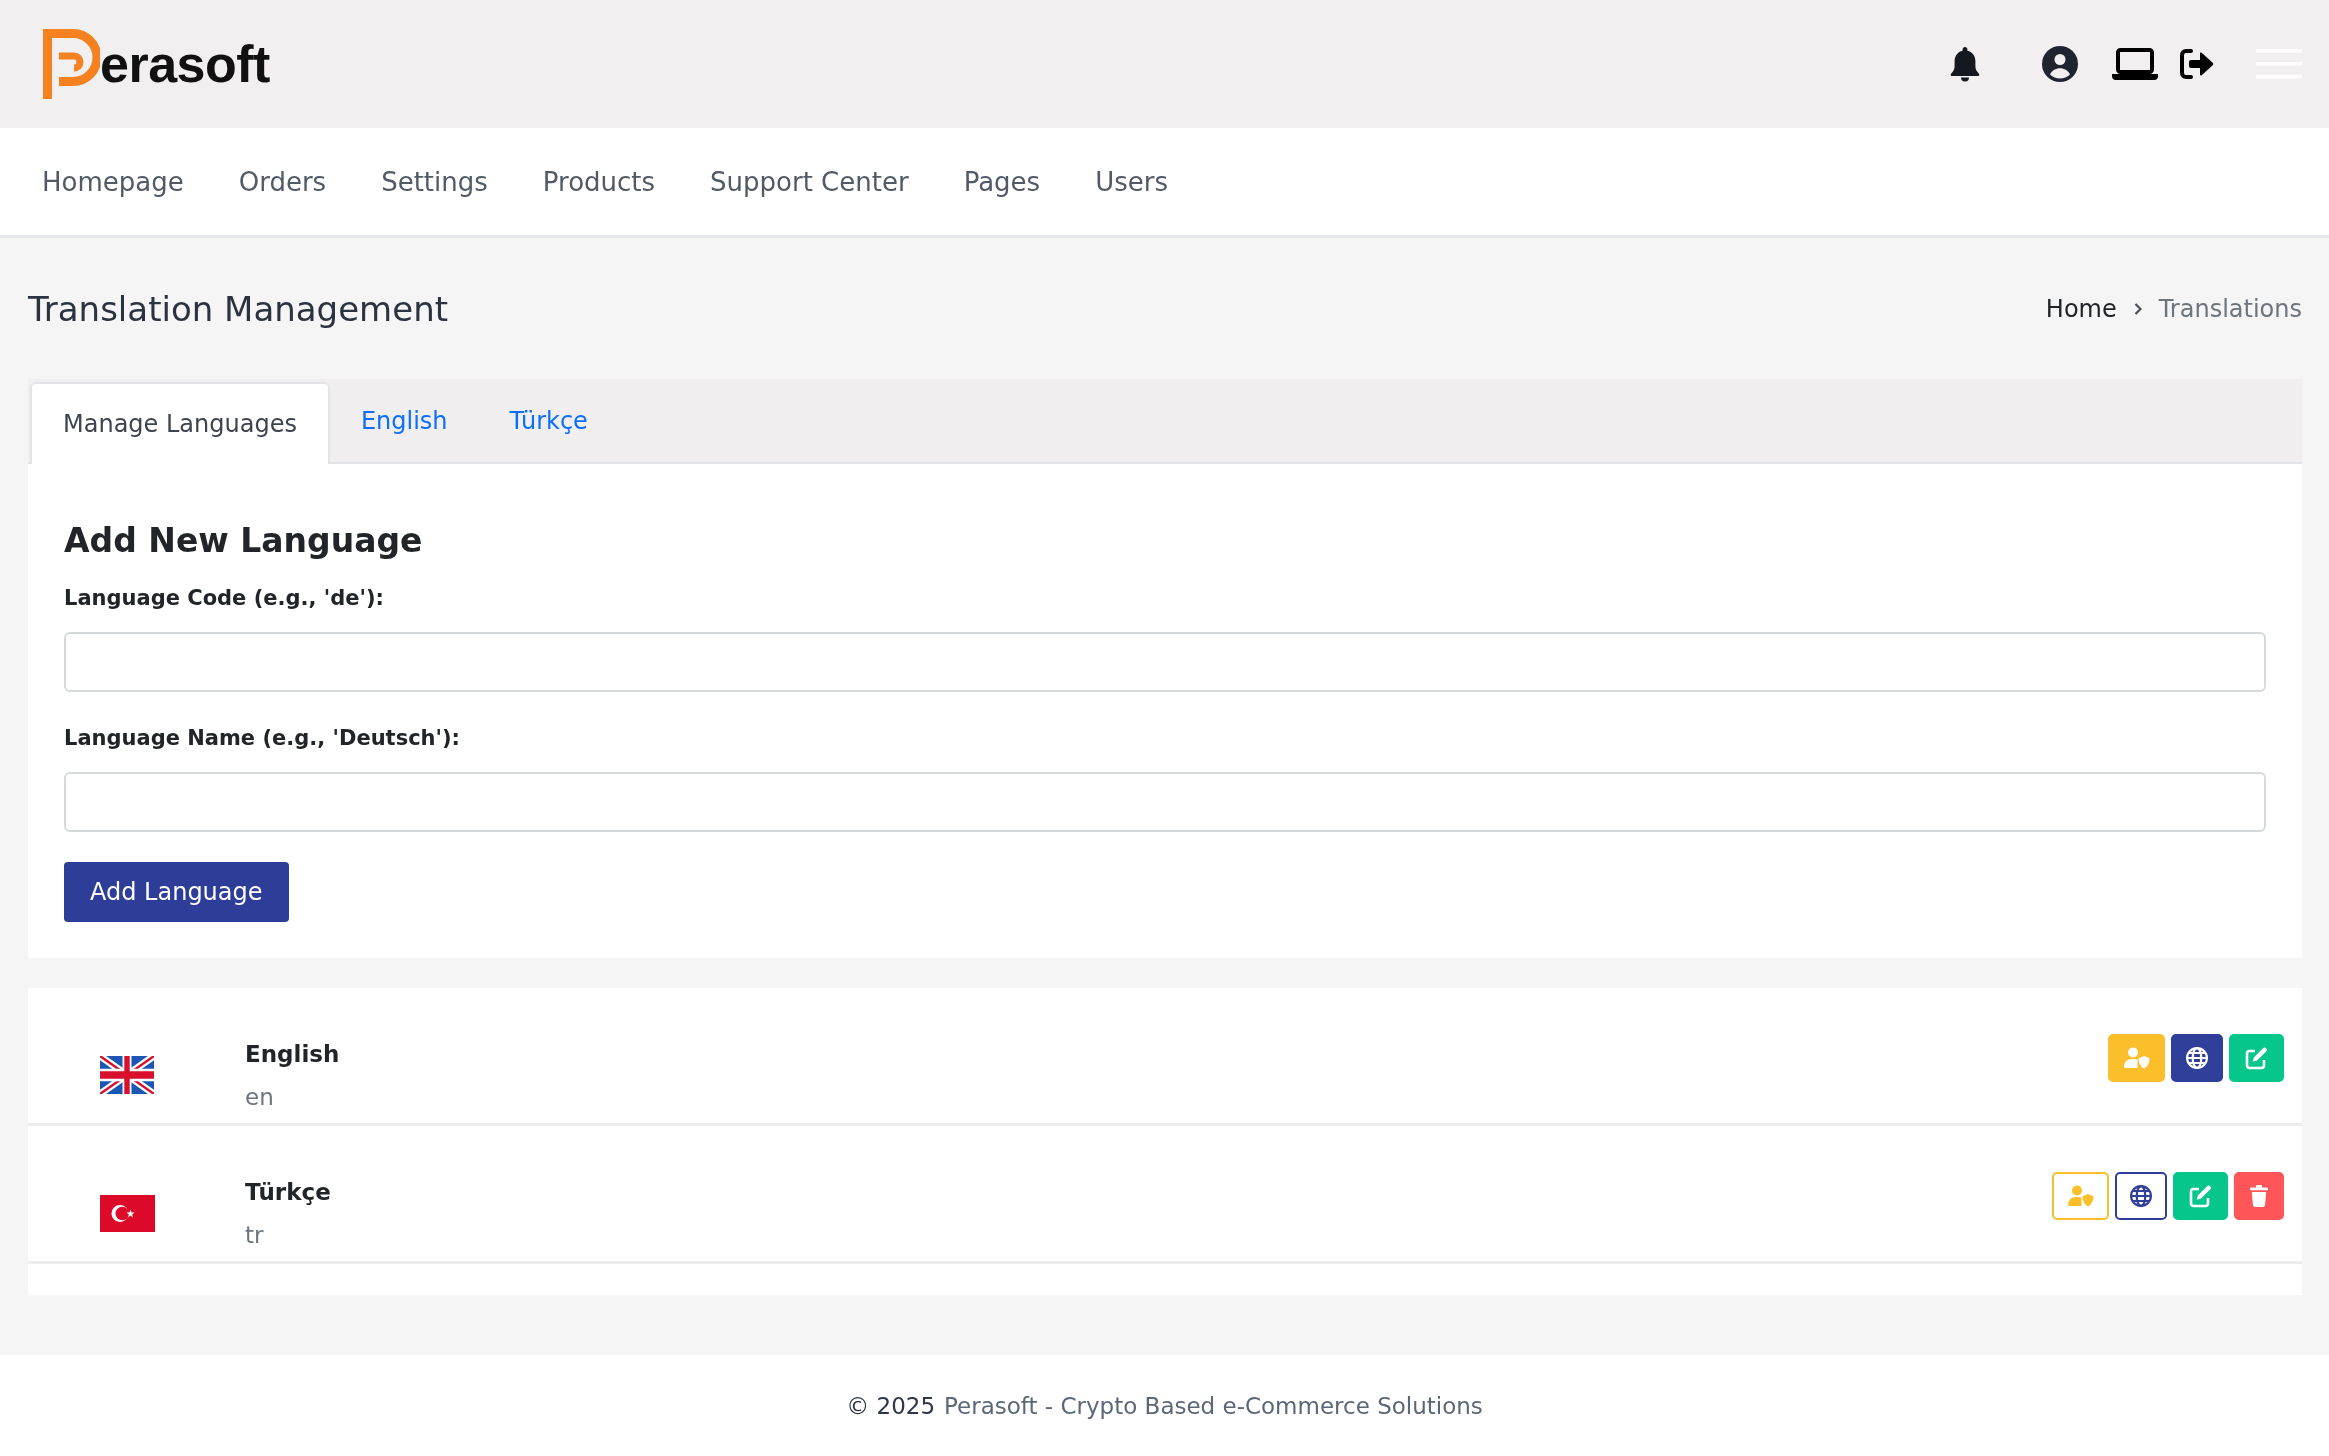 The width and height of the screenshot is (2329, 1456). I want to click on turkey-flag-icon, so click(127, 1213).